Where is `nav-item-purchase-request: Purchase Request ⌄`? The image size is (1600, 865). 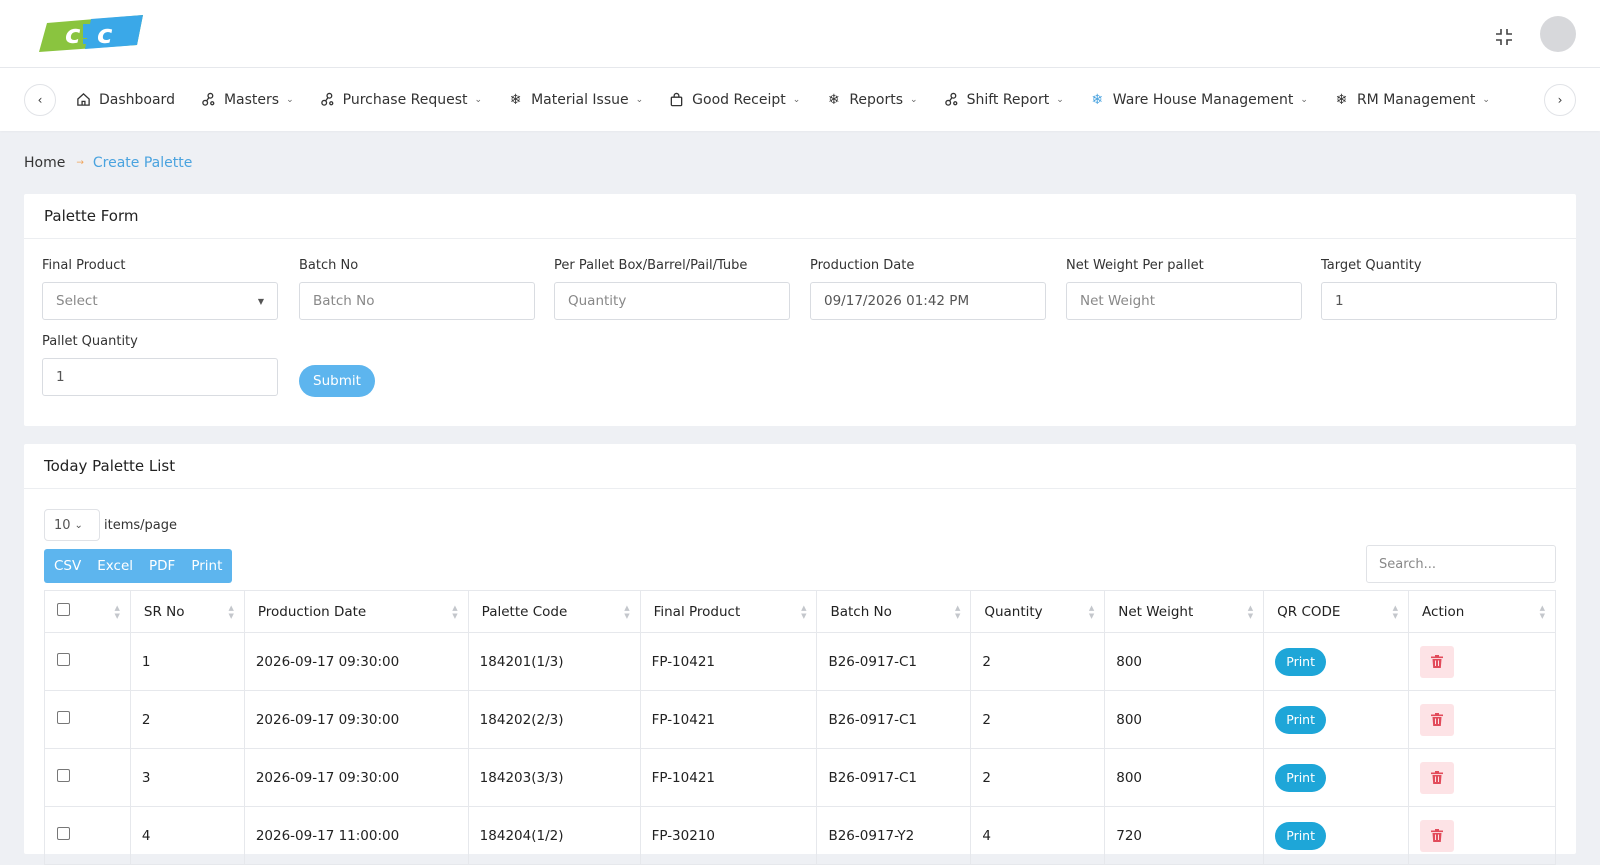 nav-item-purchase-request: Purchase Request ⌄ is located at coordinates (401, 100).